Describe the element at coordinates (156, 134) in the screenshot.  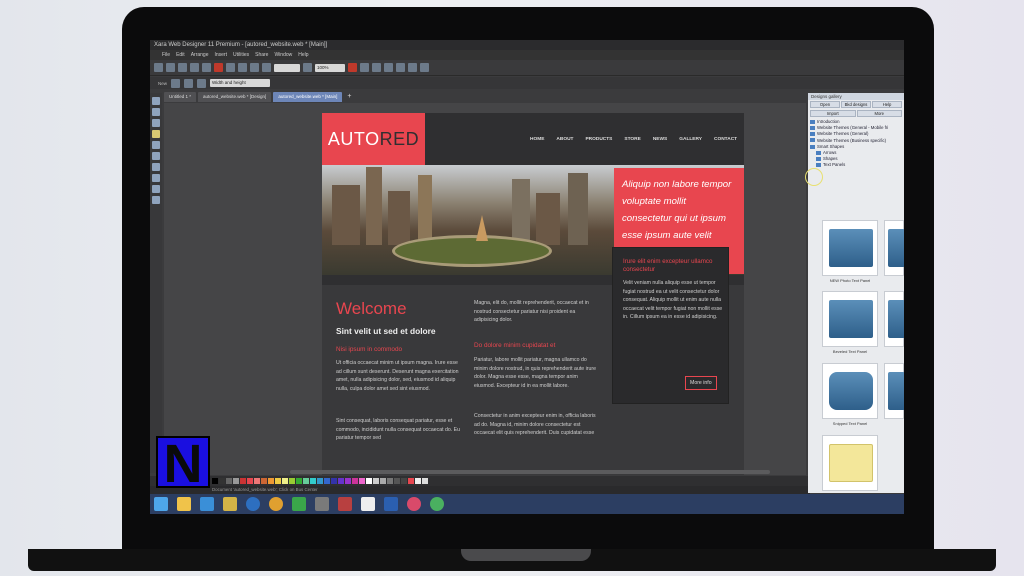
I see `rectangle-tool-icon` at that location.